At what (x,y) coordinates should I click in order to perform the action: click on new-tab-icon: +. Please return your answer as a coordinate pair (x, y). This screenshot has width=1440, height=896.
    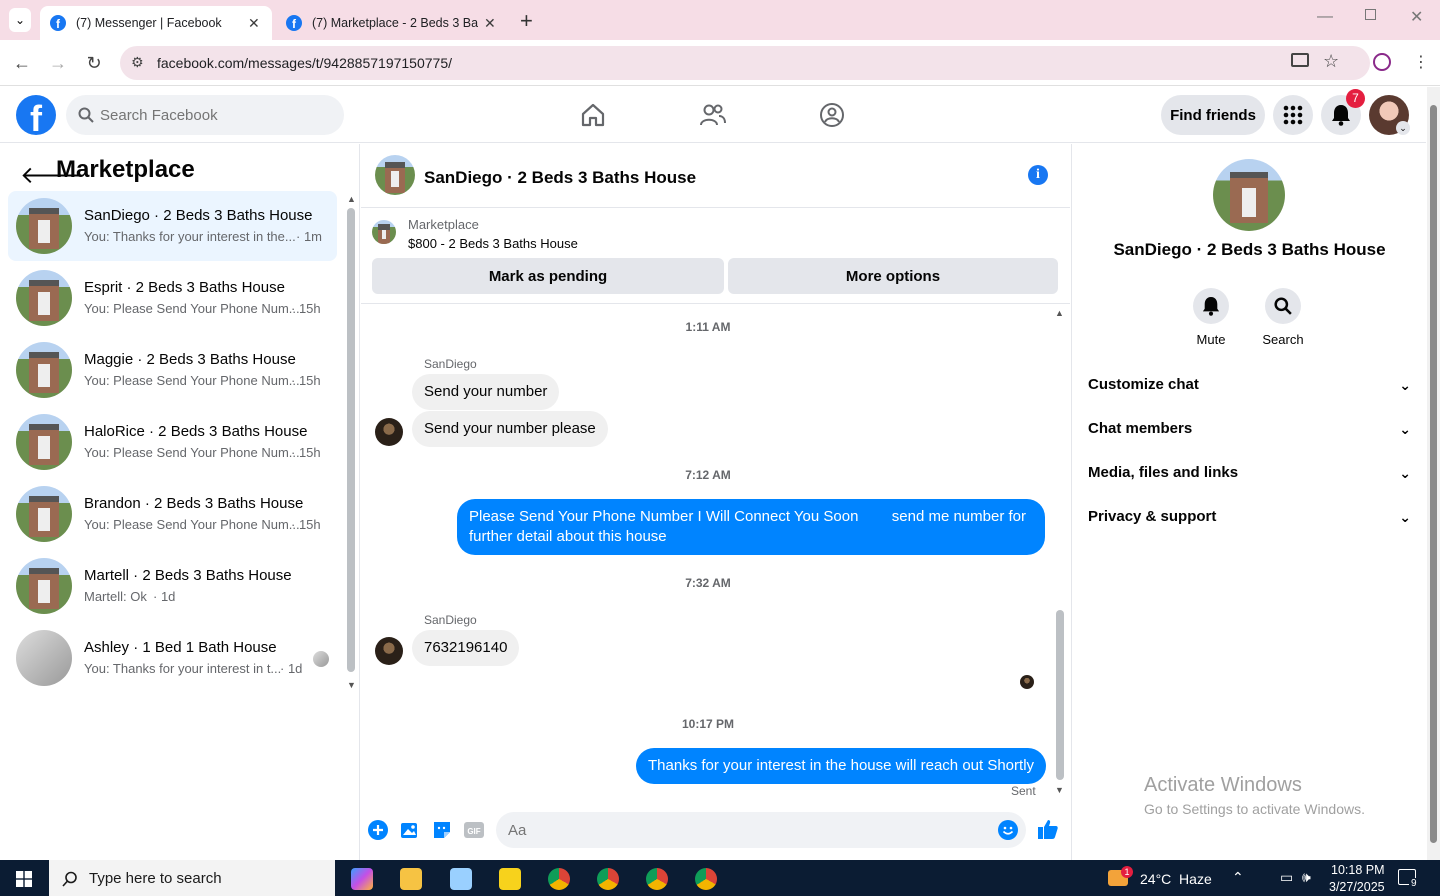
    Looking at the image, I should click on (526, 21).